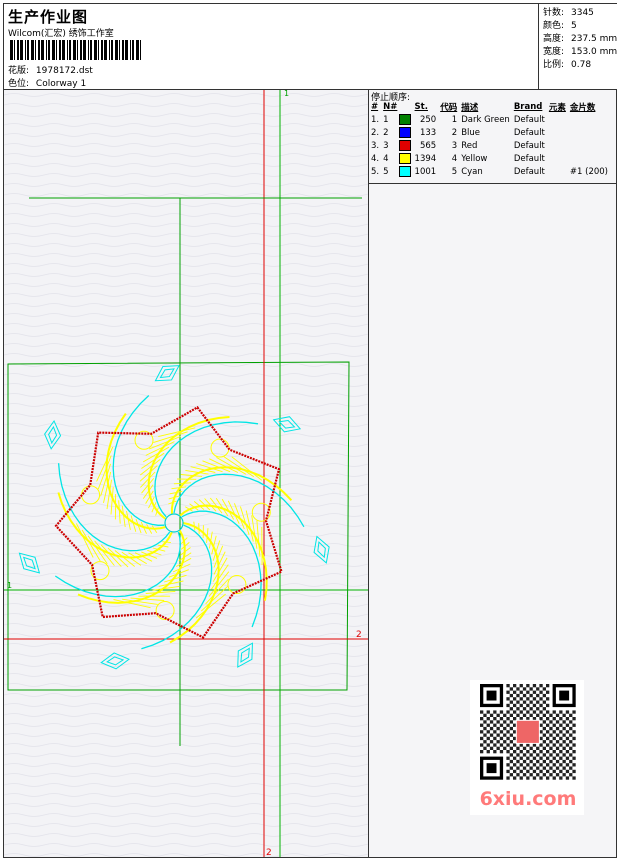 The height and width of the screenshot is (861, 620). What do you see at coordinates (489, 107) in the screenshot?
I see `table-header-row: # N# St. 代码 描述 Brand 元素 金片数` at bounding box center [489, 107].